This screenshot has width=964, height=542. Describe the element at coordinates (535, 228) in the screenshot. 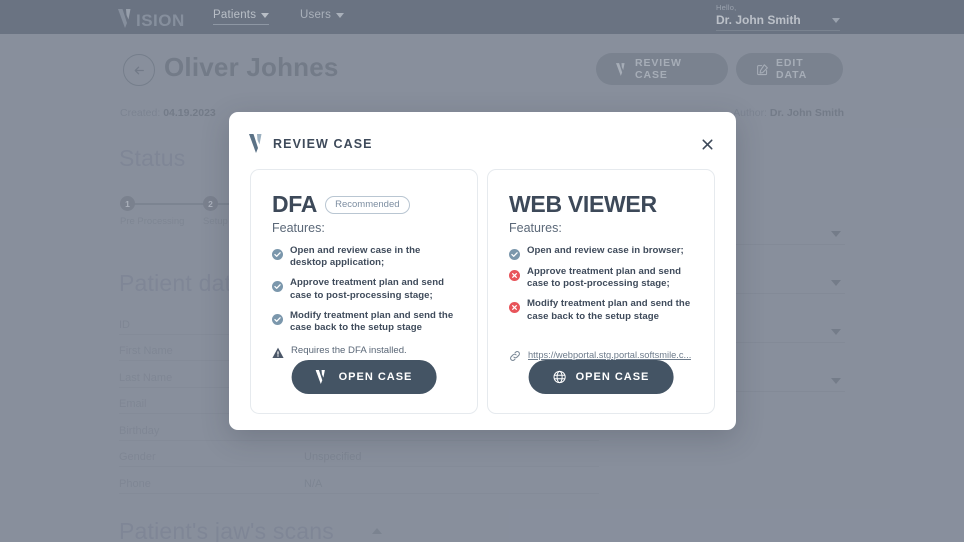

I see `viewer-card-web-viewer-features-label: Features:` at that location.